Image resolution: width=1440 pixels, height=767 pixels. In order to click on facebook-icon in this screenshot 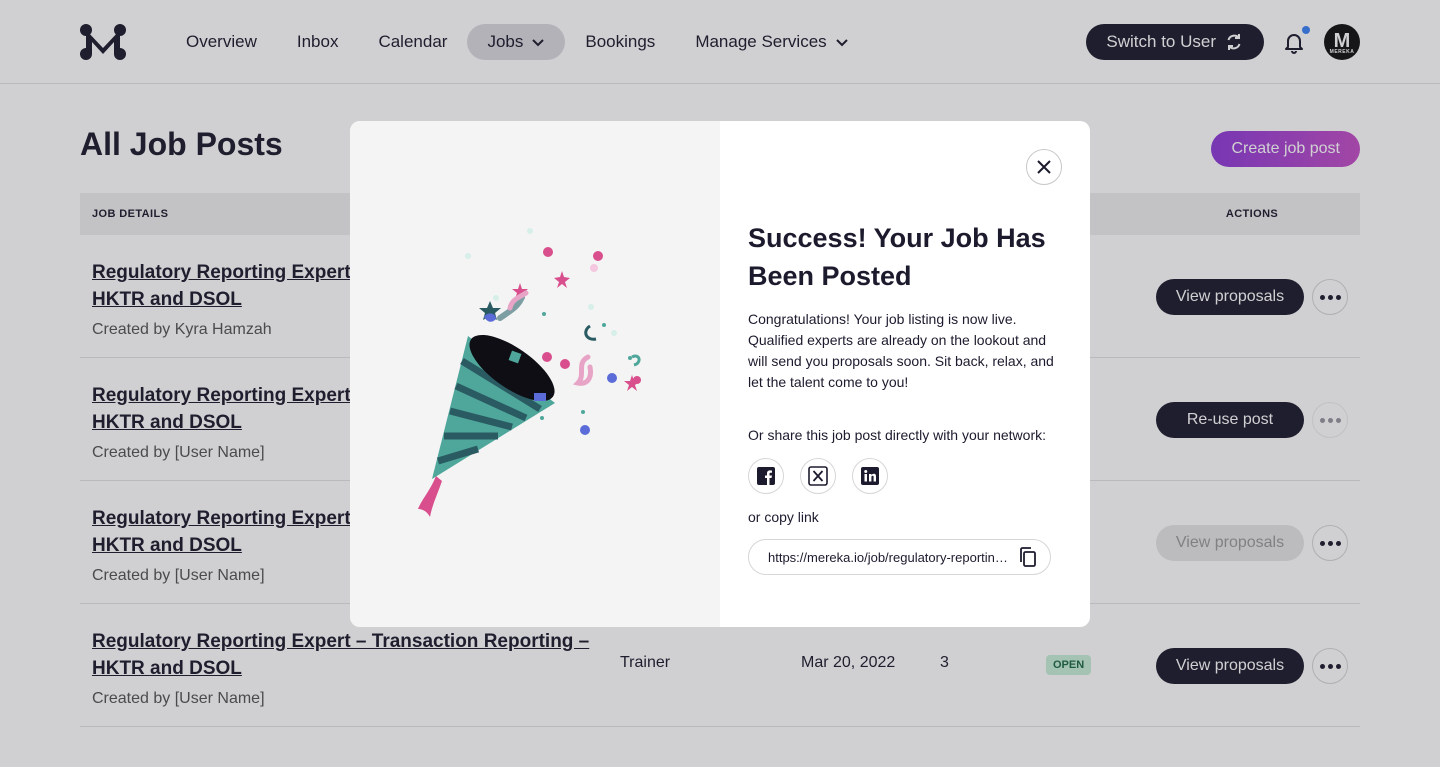, I will do `click(766, 476)`.